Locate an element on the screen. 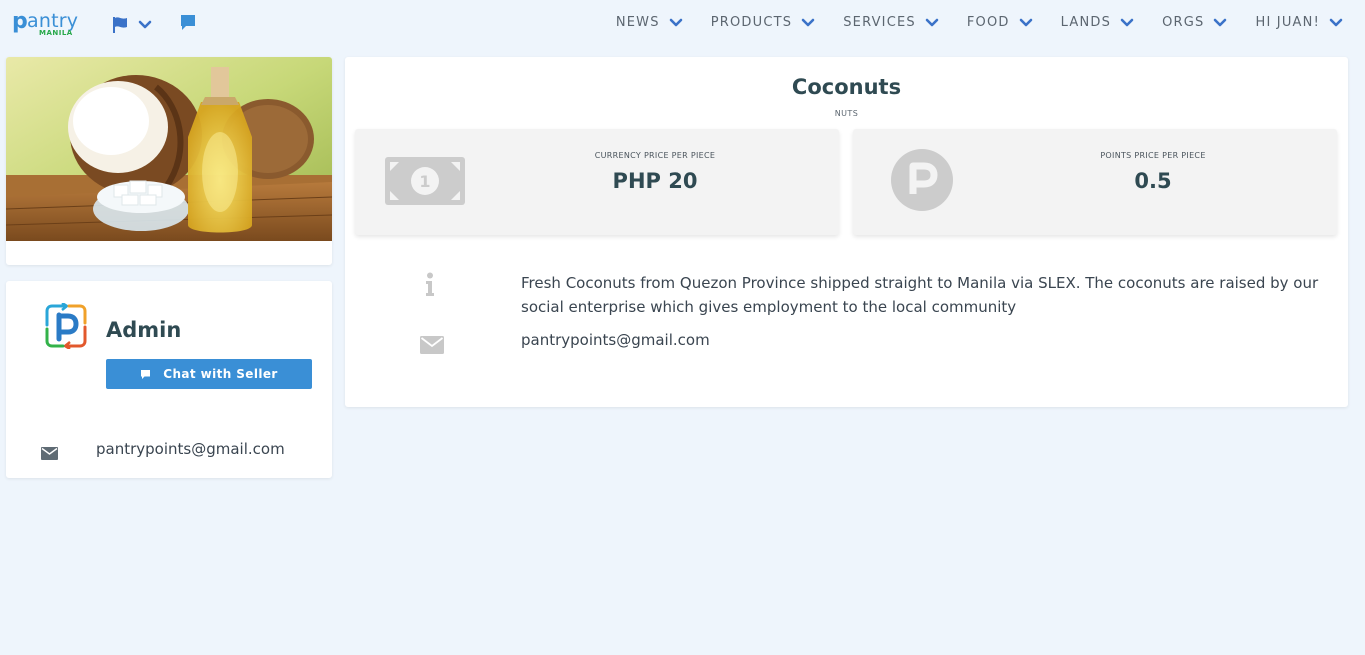 This screenshot has height=655, width=1365. pantry-manila-logo: p antry MANILA is located at coordinates (50, 23).